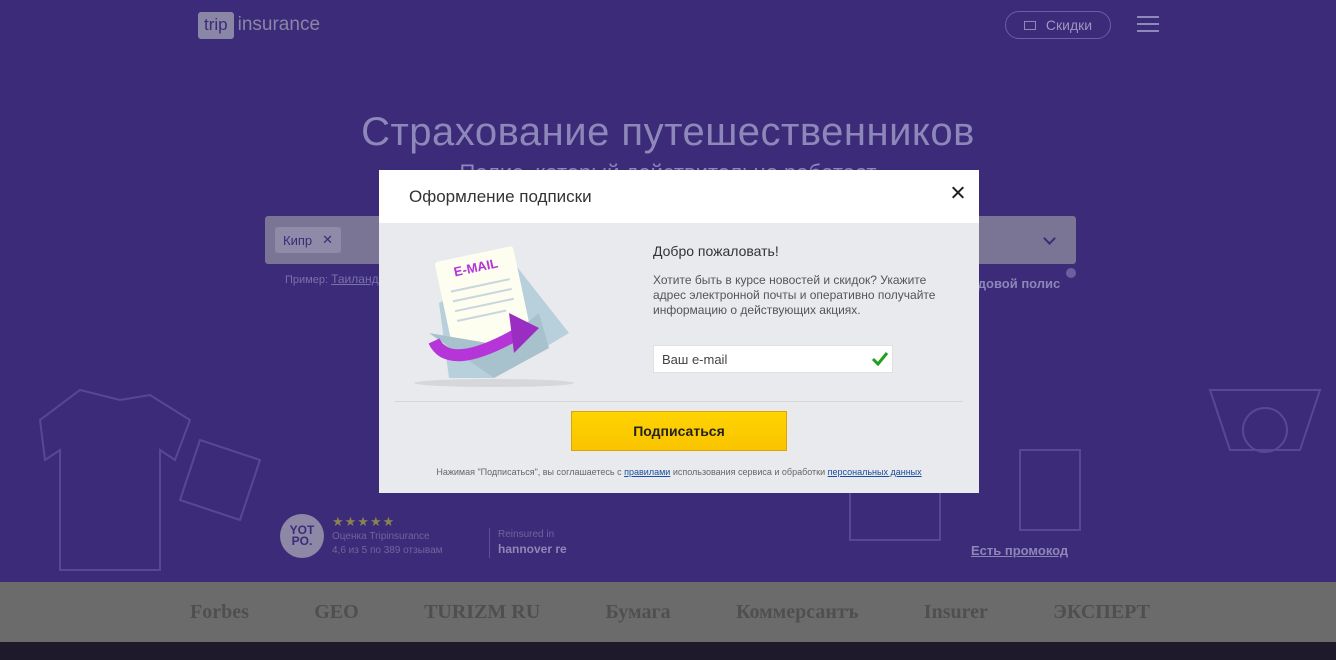  What do you see at coordinates (494, 316) in the screenshot?
I see `envelope-illustration: E-MAIL` at bounding box center [494, 316].